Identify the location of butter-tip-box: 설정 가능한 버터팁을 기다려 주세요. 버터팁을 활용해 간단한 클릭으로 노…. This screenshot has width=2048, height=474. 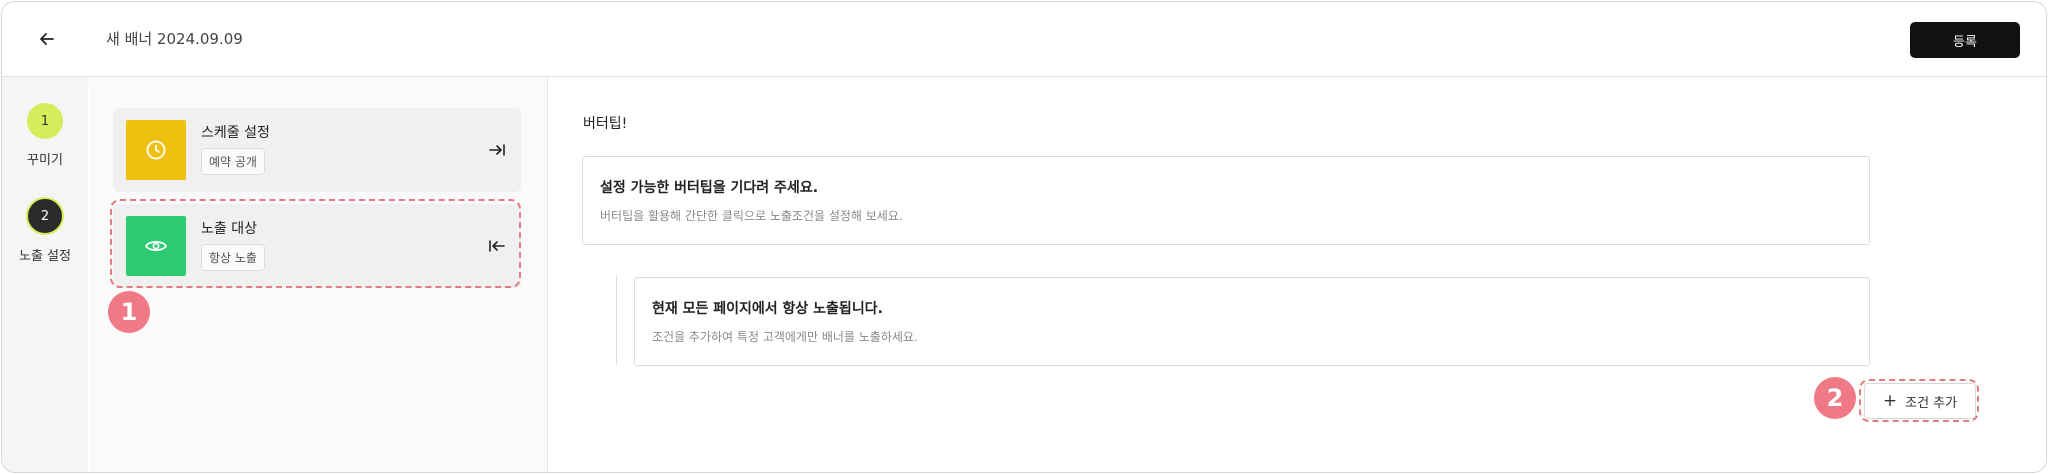
(1226, 200).